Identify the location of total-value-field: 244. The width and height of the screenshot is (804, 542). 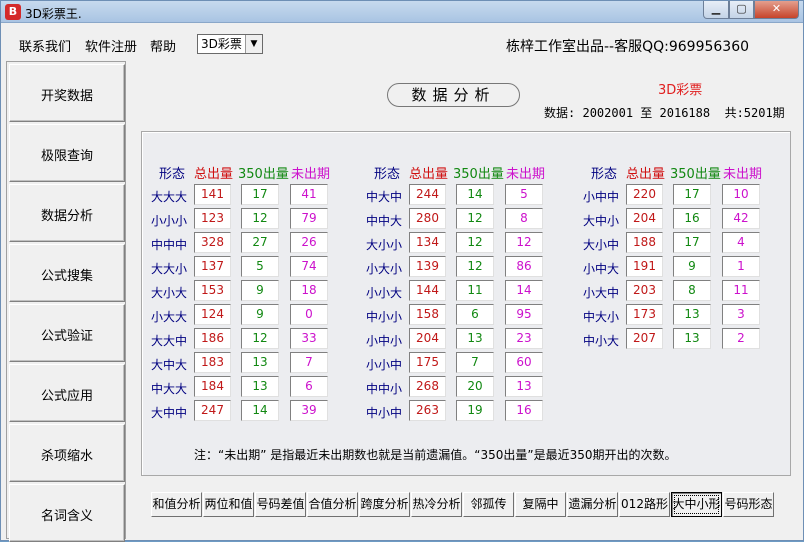
(427, 194).